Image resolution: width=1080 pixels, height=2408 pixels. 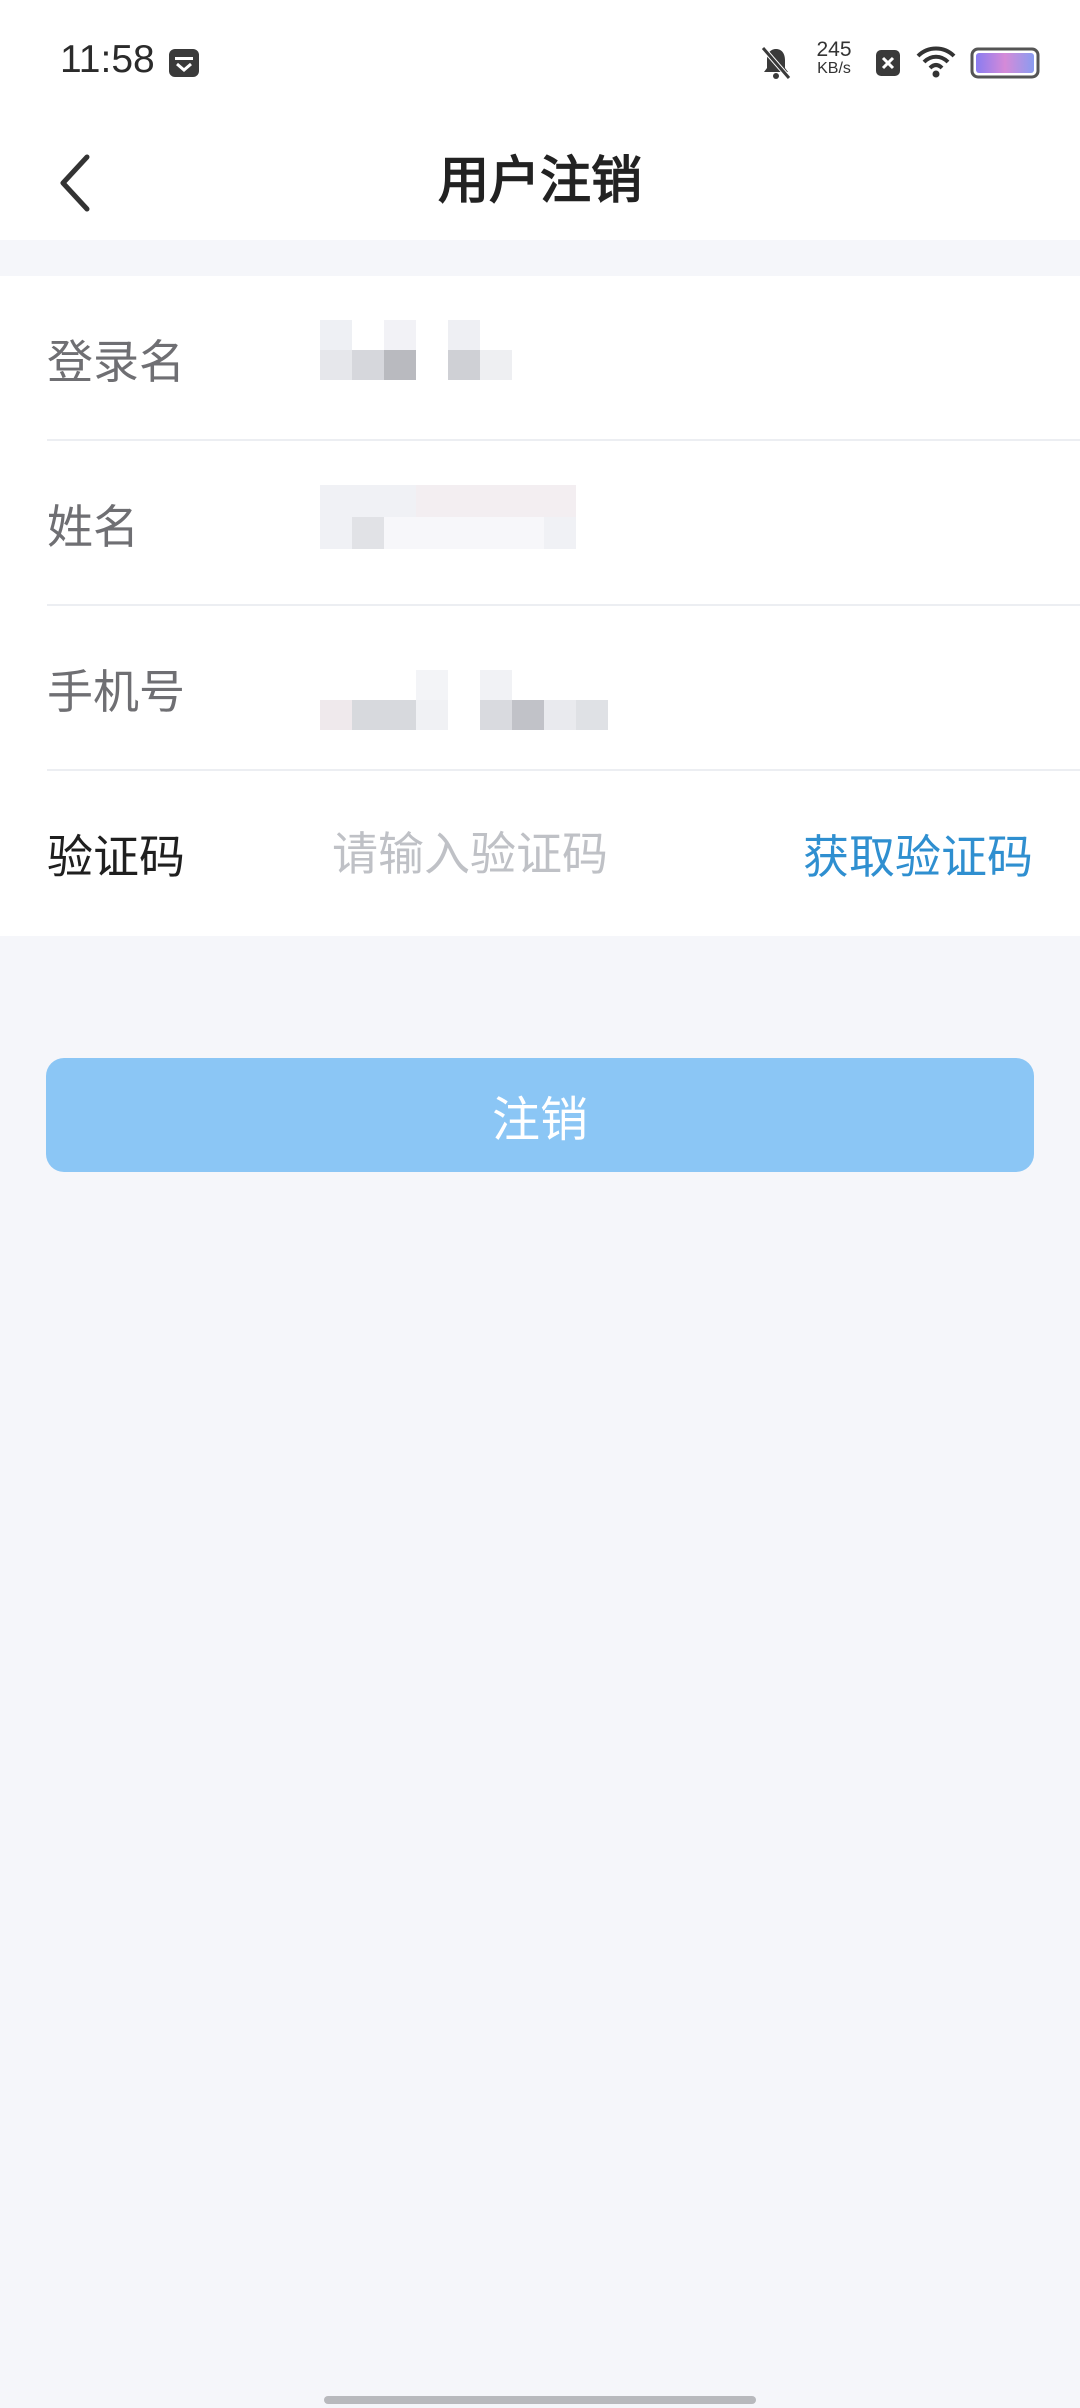 What do you see at coordinates (936, 62) in the screenshot?
I see `wifi-icon` at bounding box center [936, 62].